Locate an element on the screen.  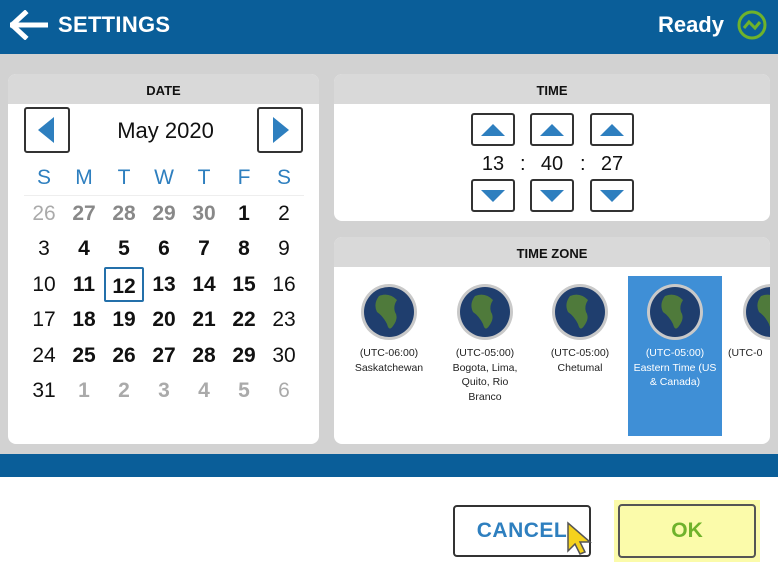
calendar-week: 17 18 19 20 21 22 23 is located at coordinates (164, 320).